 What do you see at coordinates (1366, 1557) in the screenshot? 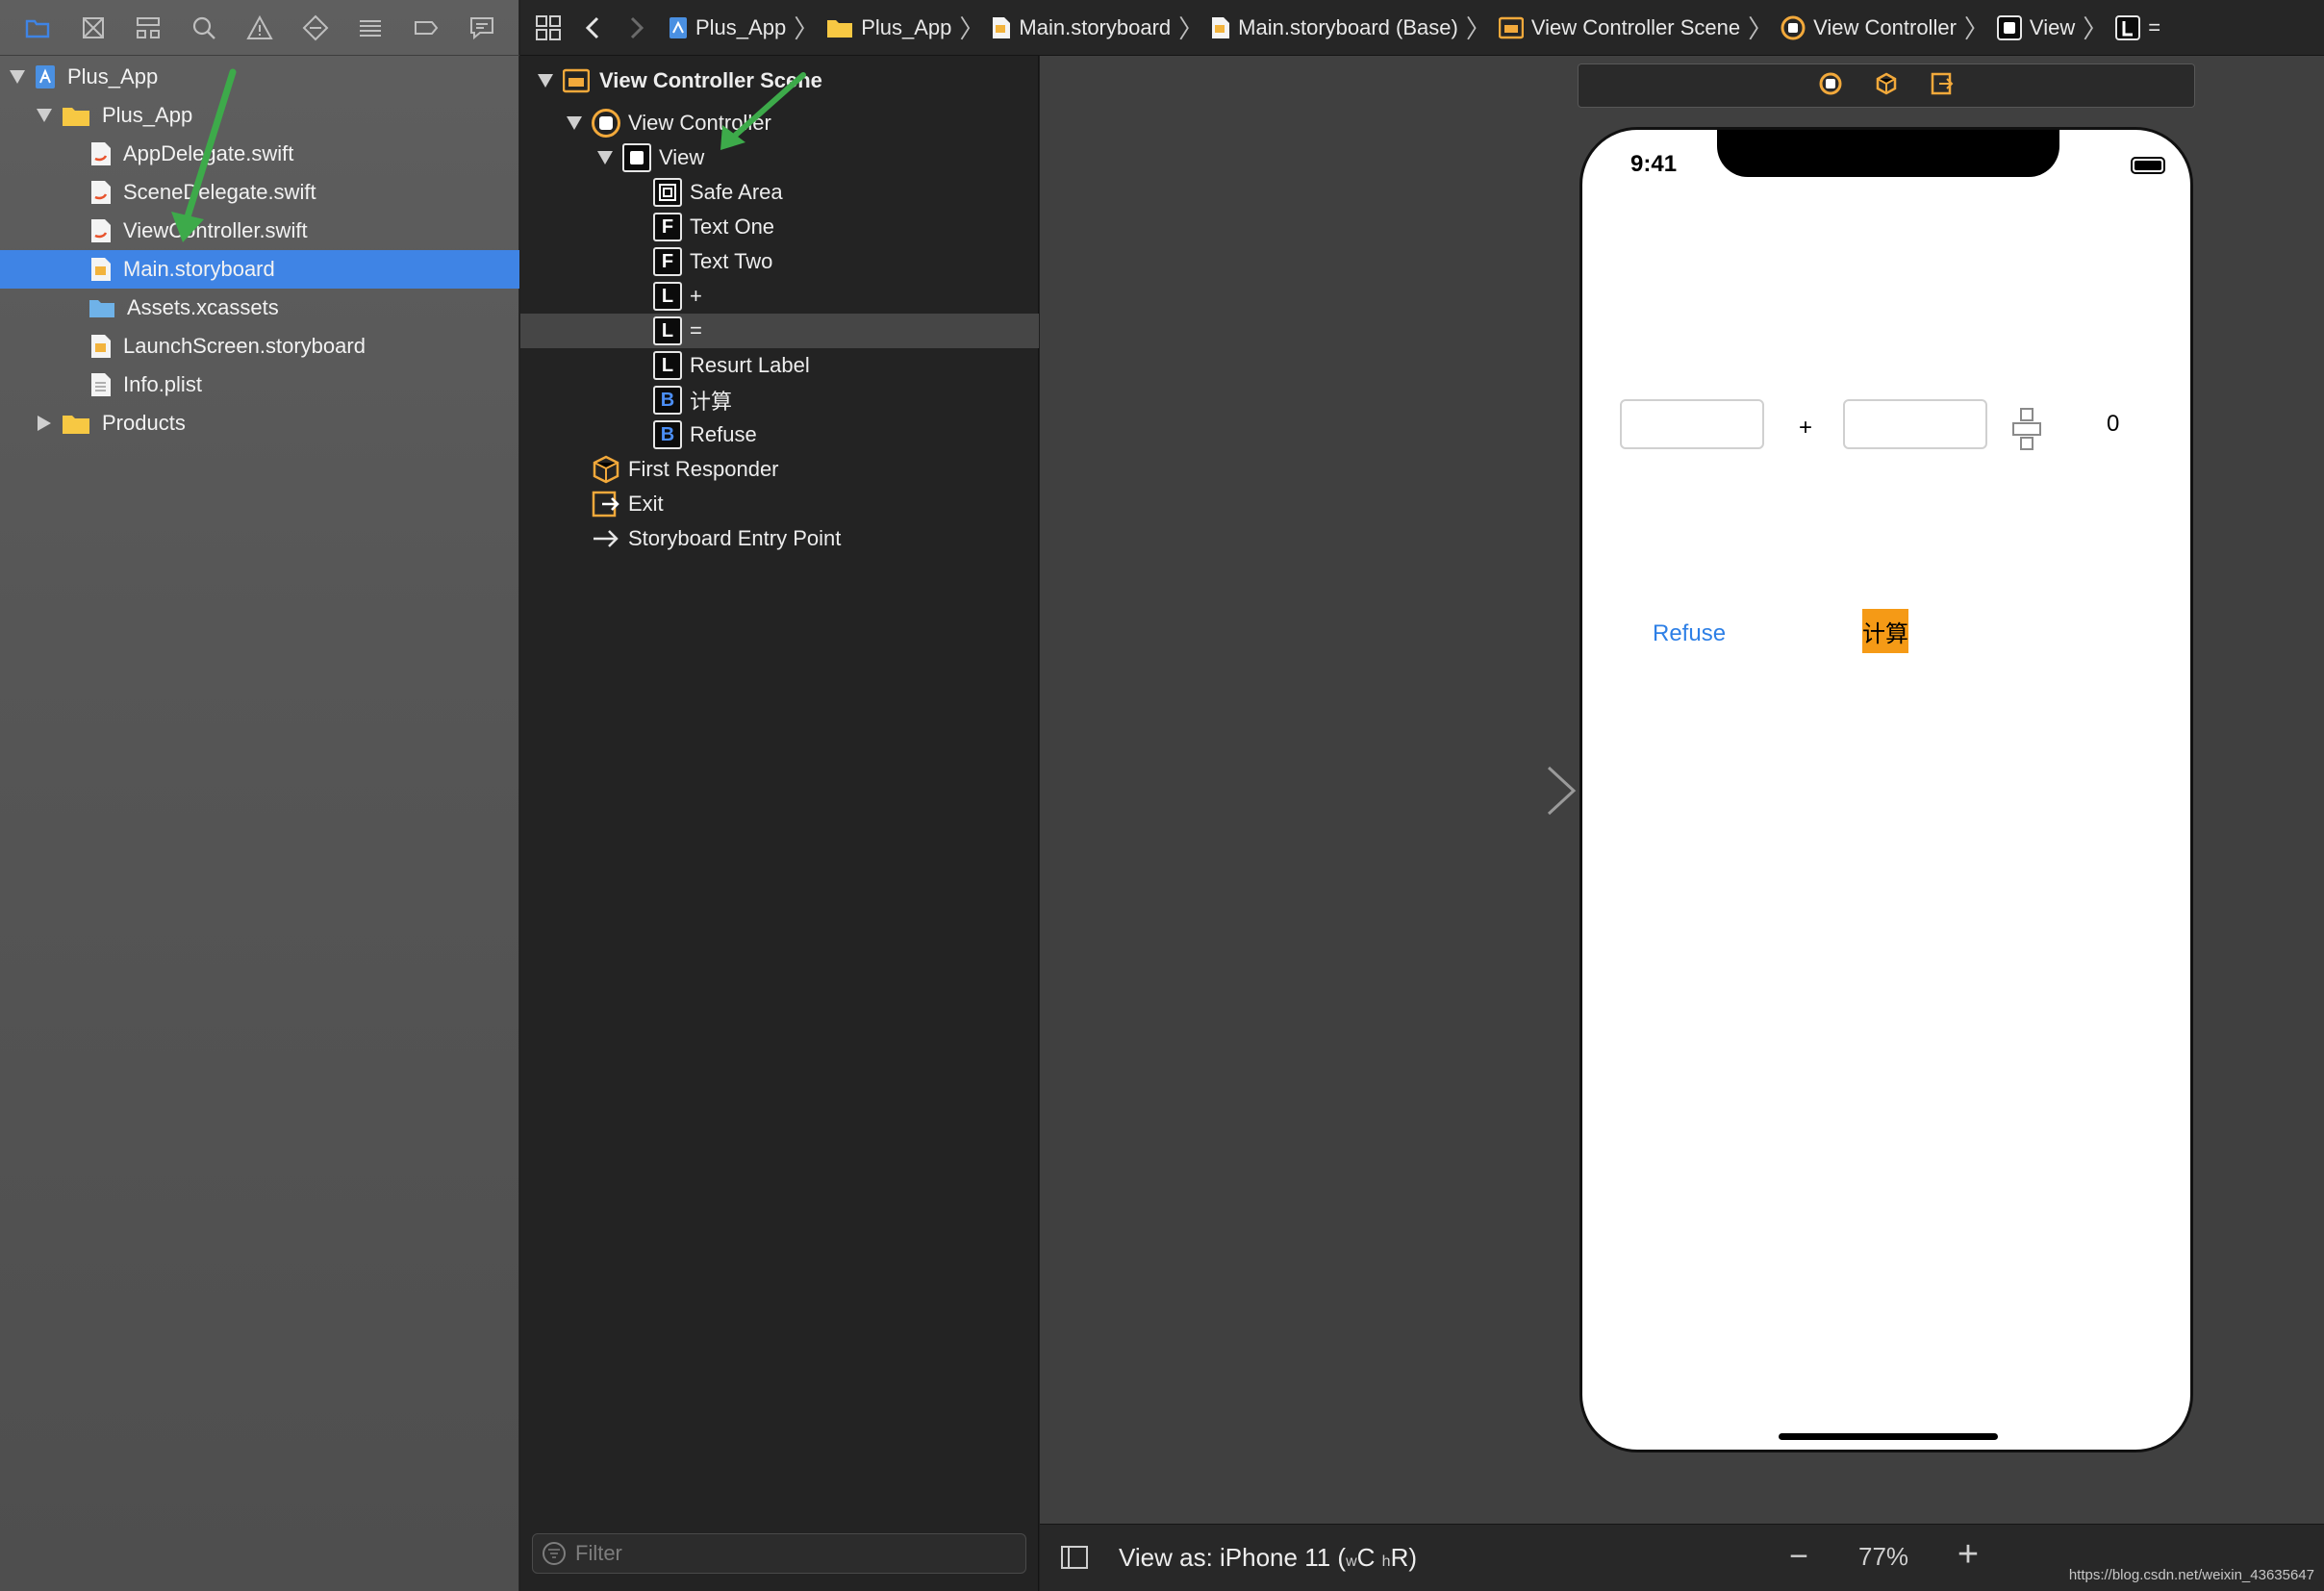
I see `width-class: C` at bounding box center [1366, 1557].